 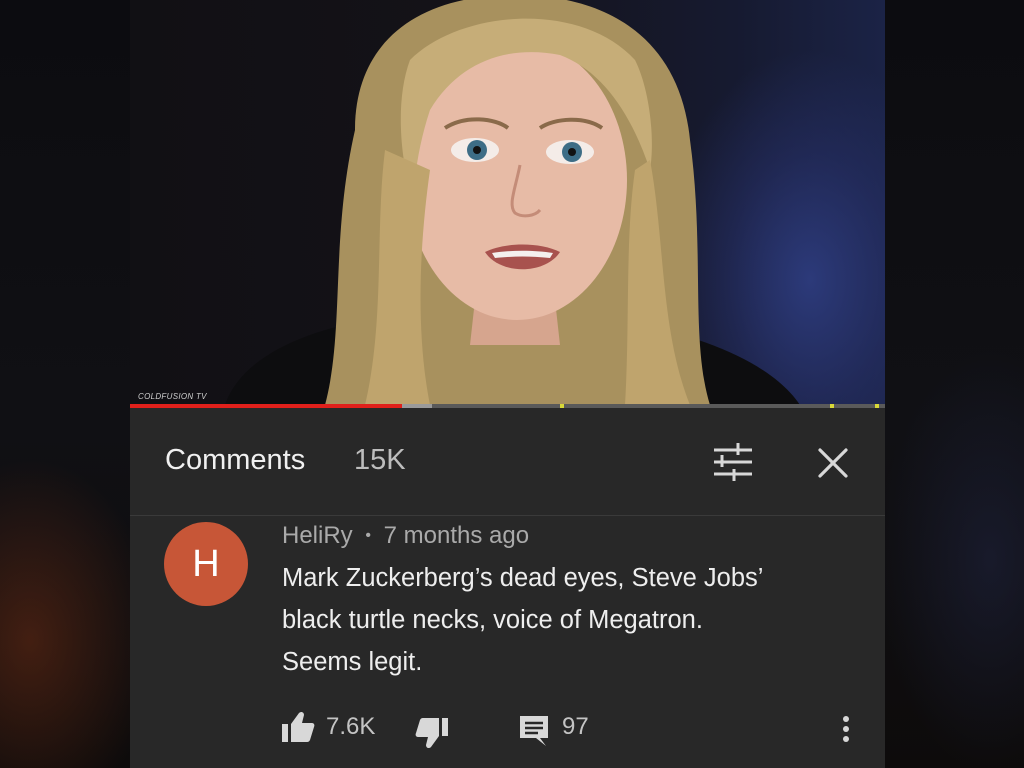 What do you see at coordinates (507, 730) in the screenshot?
I see `comment-actions: 7.6K 97` at bounding box center [507, 730].